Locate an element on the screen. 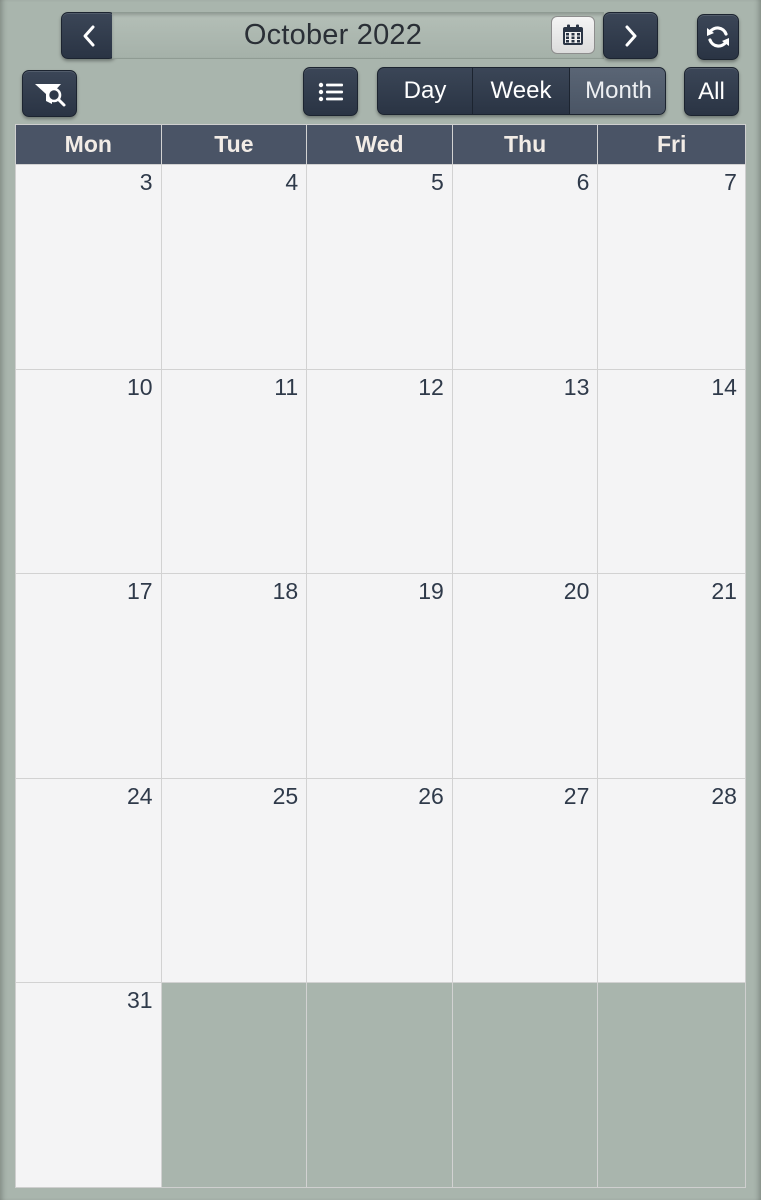 The width and height of the screenshot is (761, 1200). weekday-header: Mon Tue Wed Thu Fri is located at coordinates (380, 144).